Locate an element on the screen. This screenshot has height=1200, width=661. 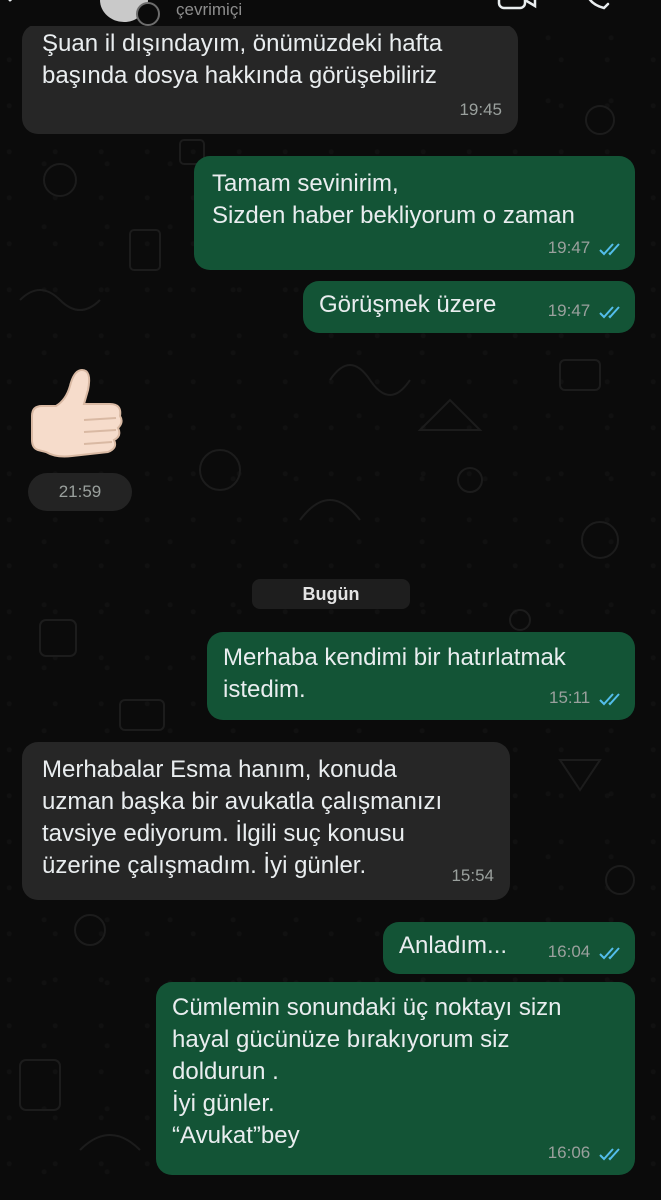
video-call-icon is located at coordinates (517, 8).